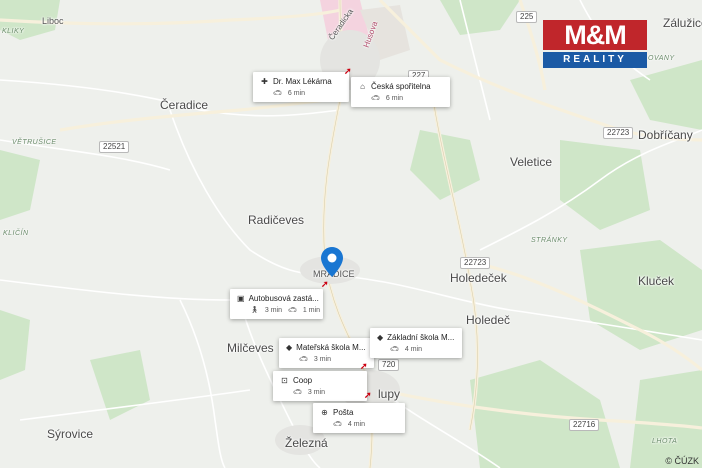  What do you see at coordinates (478, 278) in the screenshot?
I see `place-holedecek: Holedeček` at bounding box center [478, 278].